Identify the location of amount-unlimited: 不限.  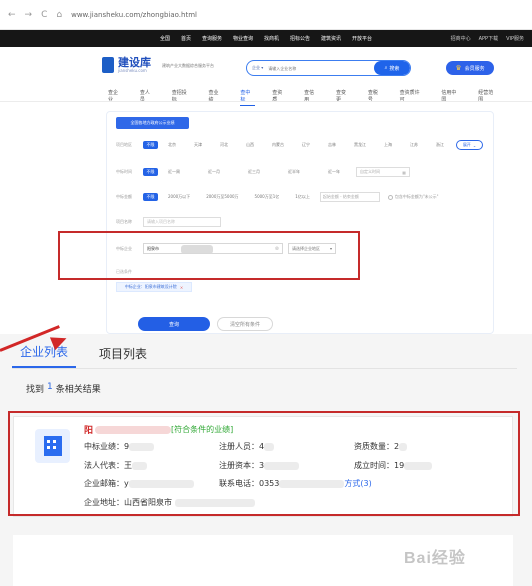
(150, 197).